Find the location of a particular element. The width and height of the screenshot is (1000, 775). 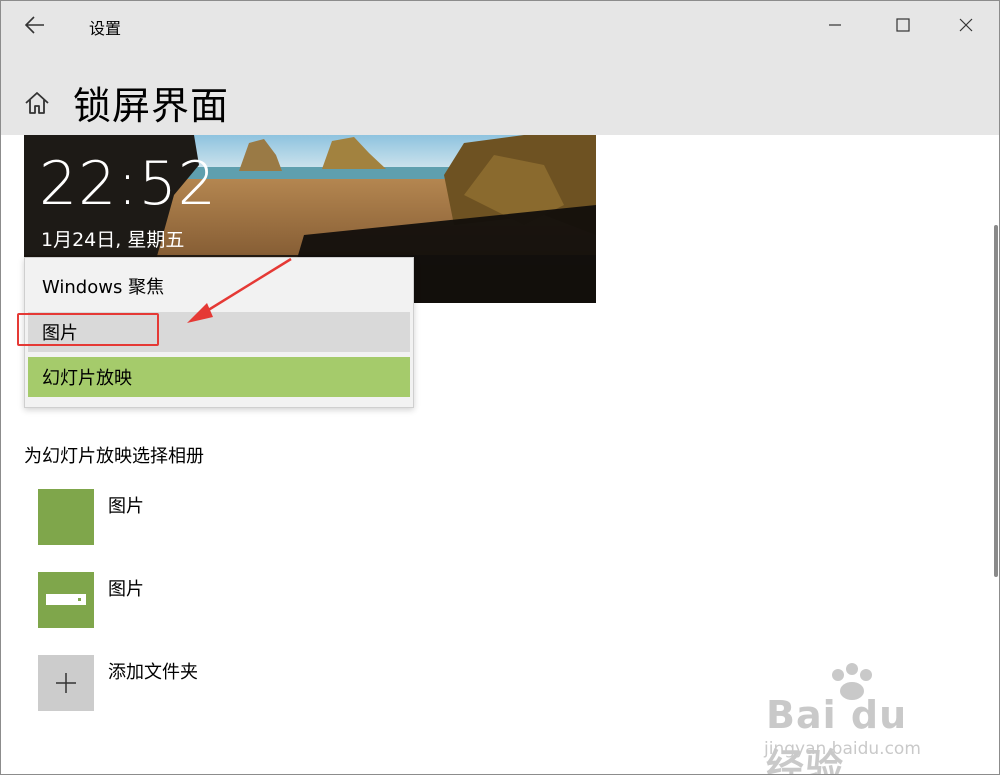

annotation-highlight-box is located at coordinates (88, 329).